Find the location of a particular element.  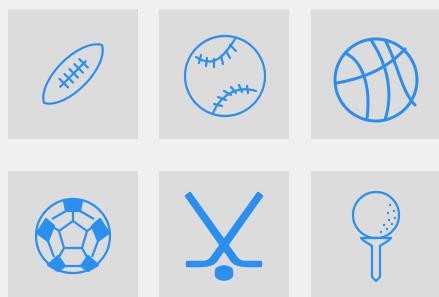

soccer-ball-icon is located at coordinates (73, 236).